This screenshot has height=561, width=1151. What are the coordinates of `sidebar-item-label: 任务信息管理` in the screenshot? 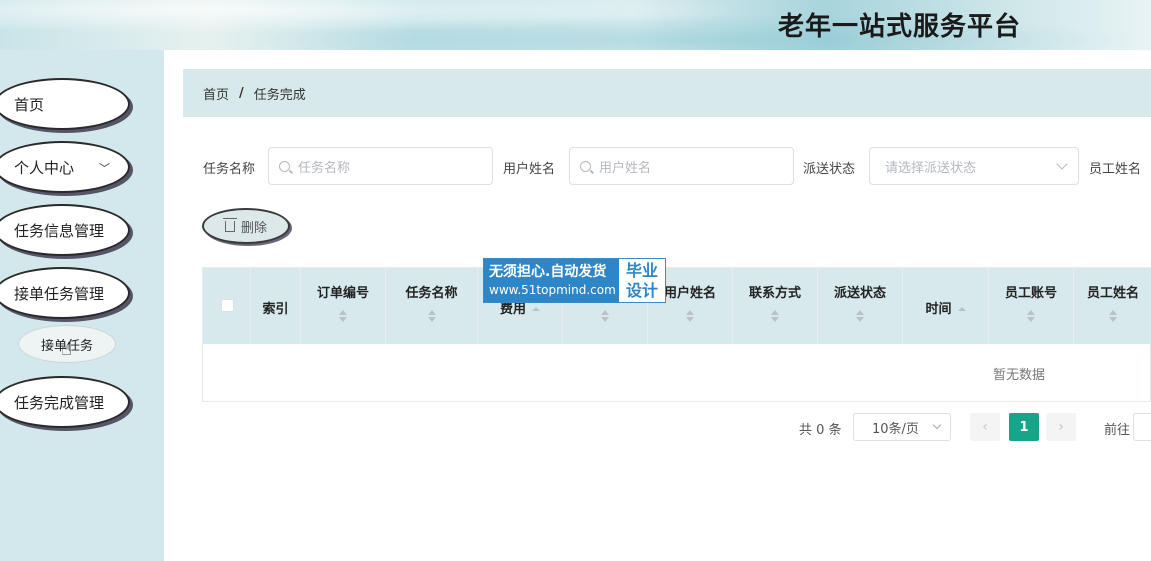 It's located at (59, 230).